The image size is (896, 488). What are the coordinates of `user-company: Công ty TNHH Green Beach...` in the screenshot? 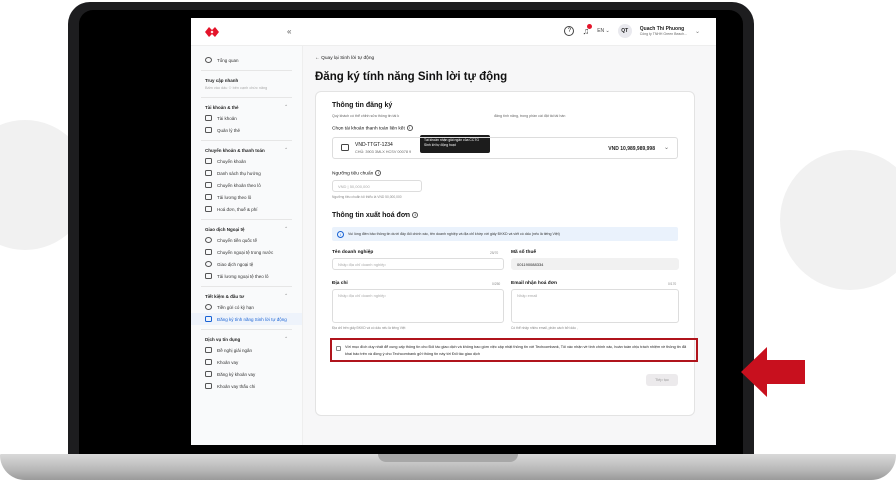 It's located at (663, 34).